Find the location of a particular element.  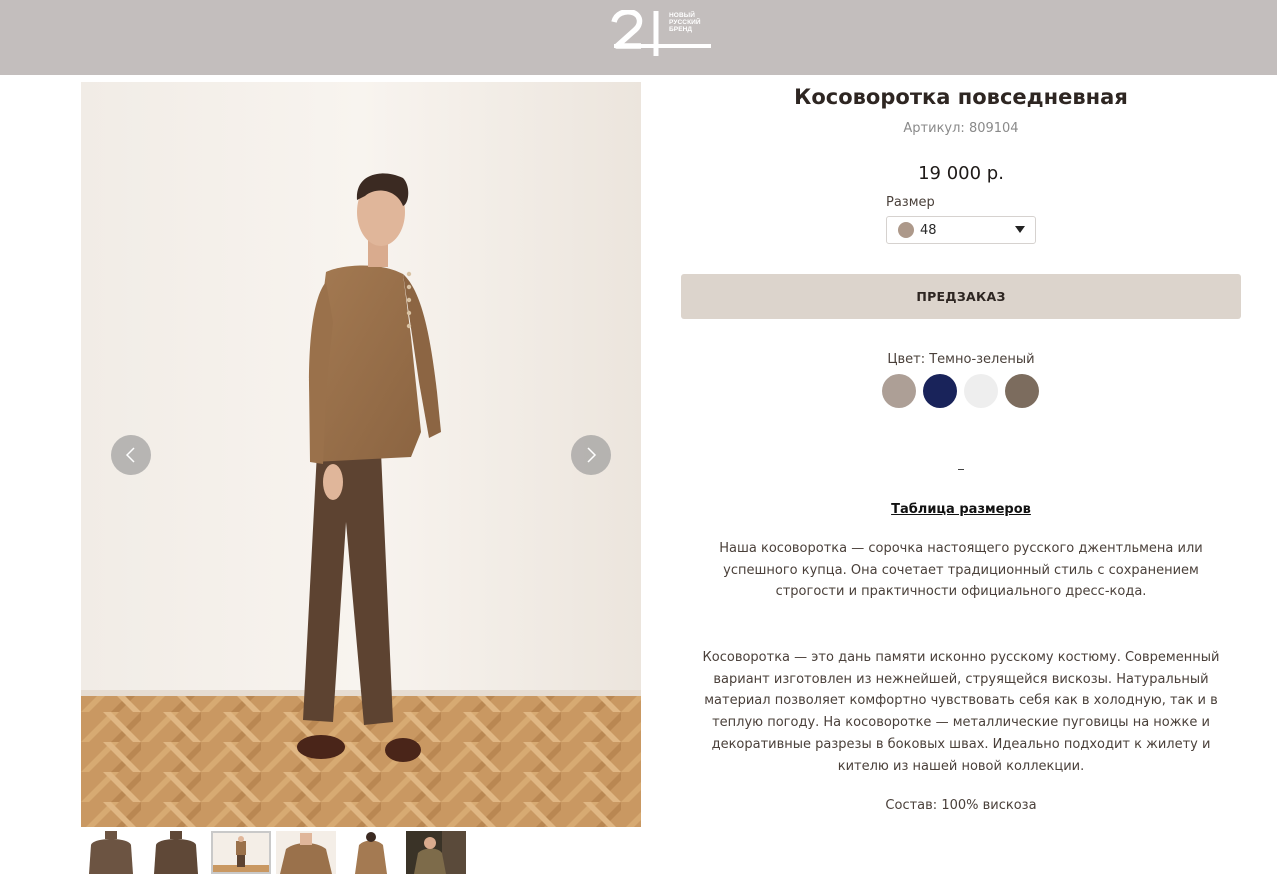

chevron-right-icon is located at coordinates (592, 455).